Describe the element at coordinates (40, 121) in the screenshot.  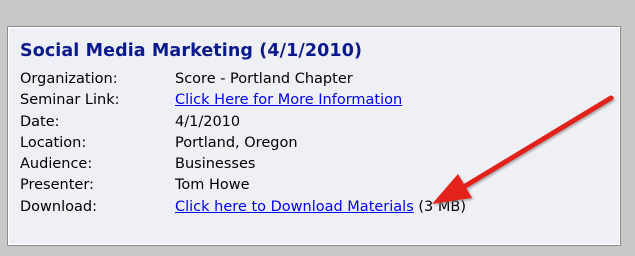
I see `date-label: Date:` at that location.